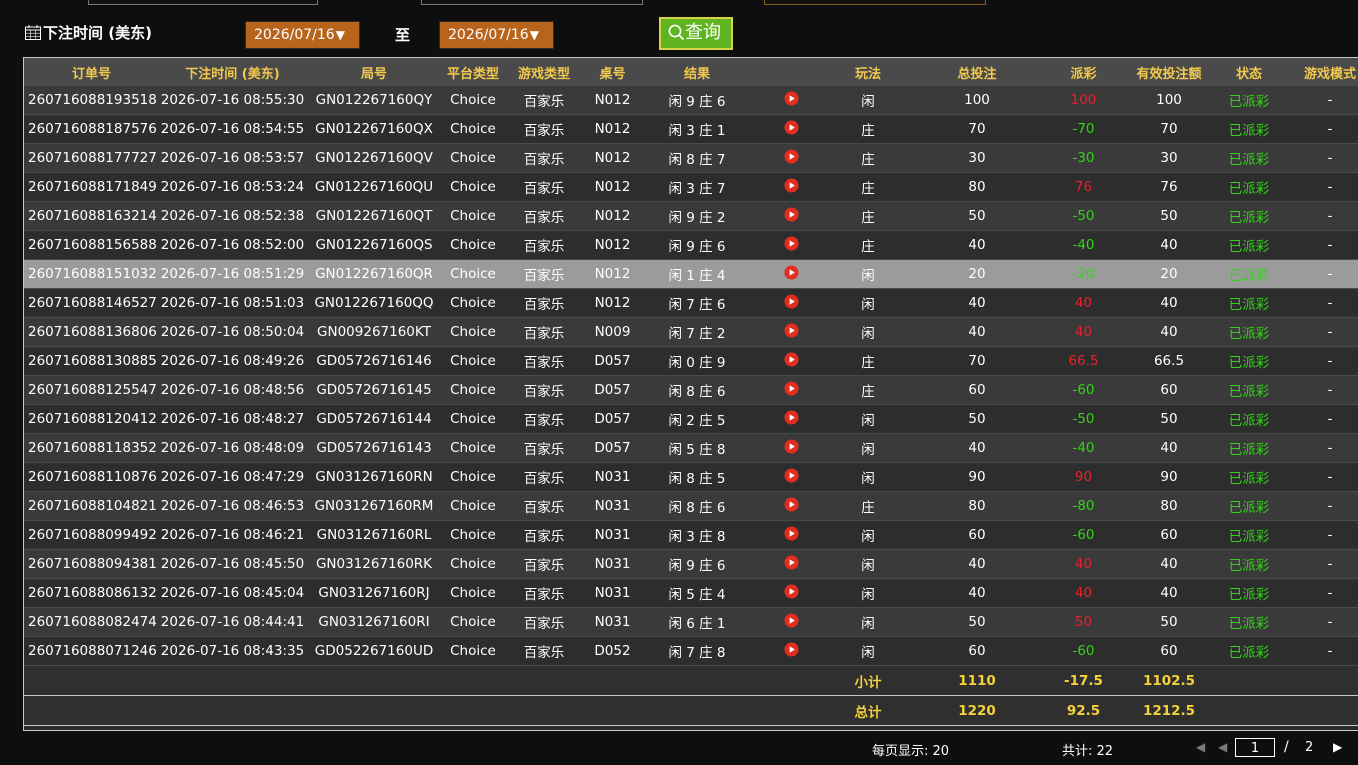 The image size is (1358, 765). Describe the element at coordinates (473, 72) in the screenshot. I see `col-header-platform: 平台类型` at that location.